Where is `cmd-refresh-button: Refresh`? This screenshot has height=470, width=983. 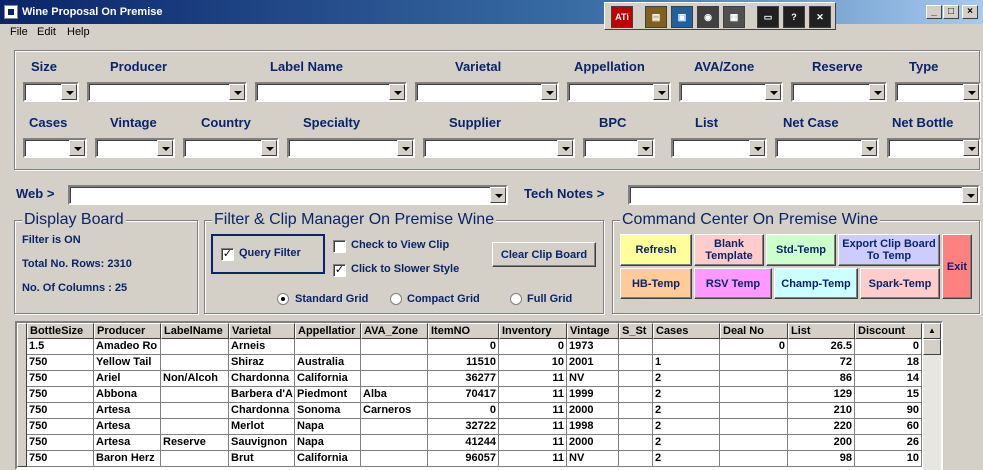 cmd-refresh-button: Refresh is located at coordinates (656, 250).